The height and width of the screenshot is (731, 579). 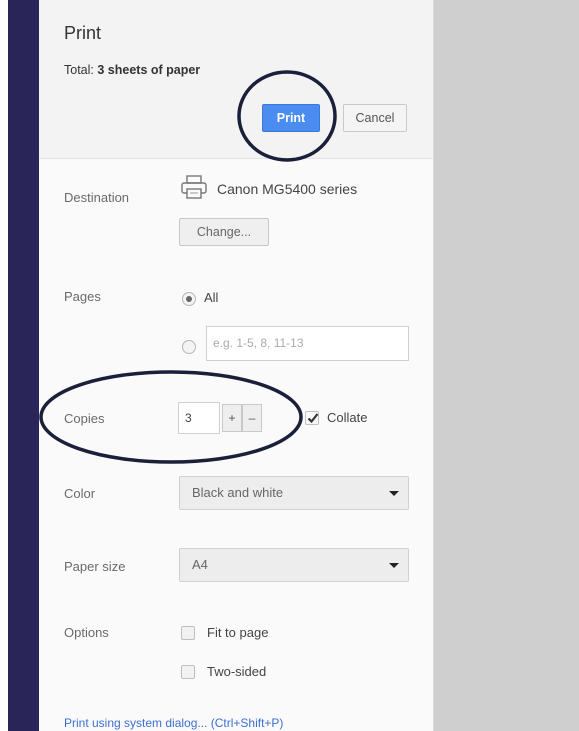 I want to click on paper-size-select-value: A4, so click(x=200, y=564).